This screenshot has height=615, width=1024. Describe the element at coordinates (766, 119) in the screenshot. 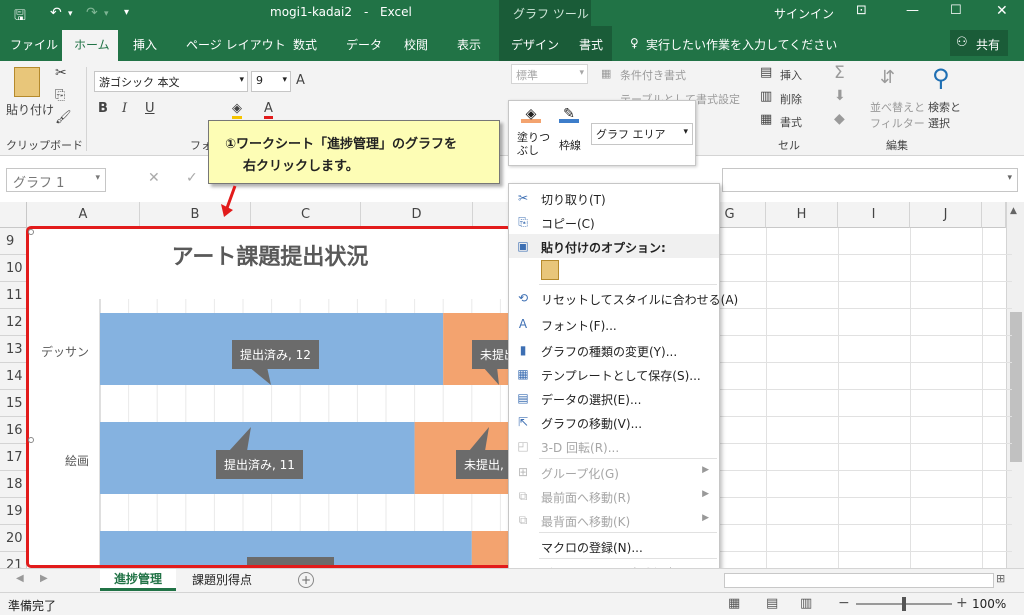

I see `format-cells-icon: ▦` at that location.